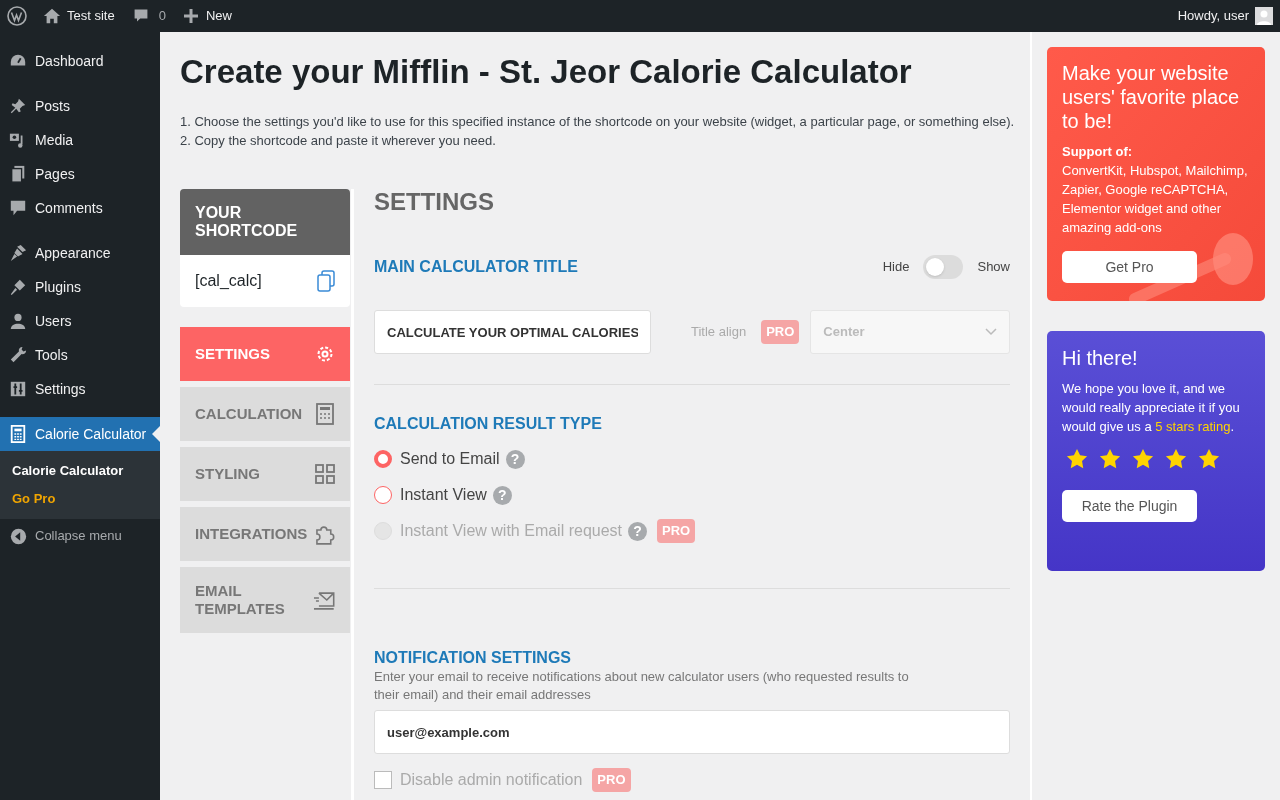  I want to click on menu-item: Calorie Calculator, so click(80, 434).